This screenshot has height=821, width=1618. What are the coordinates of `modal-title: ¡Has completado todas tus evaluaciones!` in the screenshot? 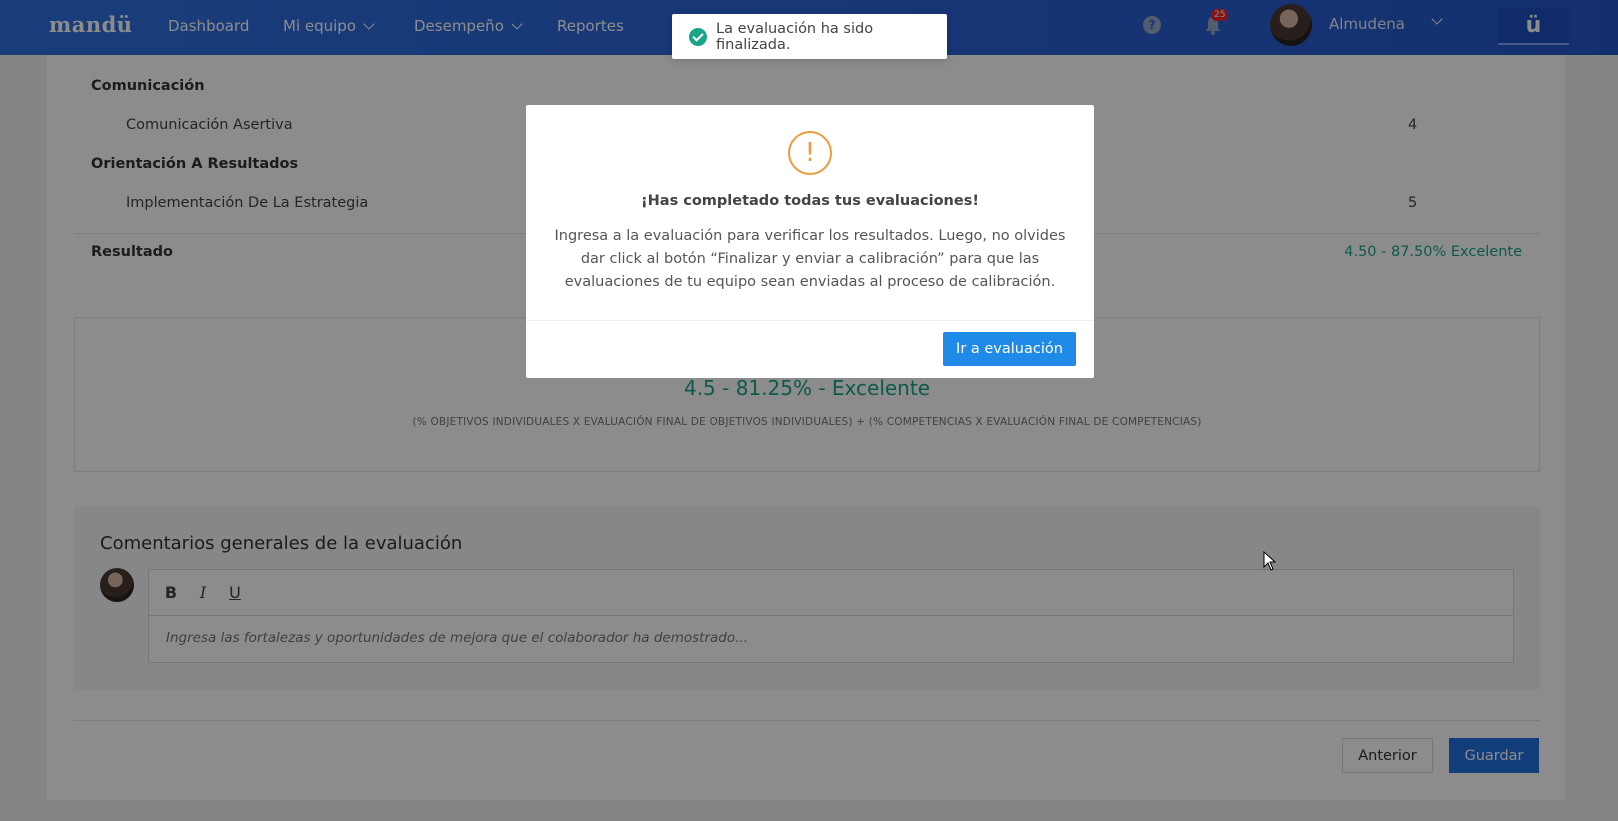 It's located at (810, 201).